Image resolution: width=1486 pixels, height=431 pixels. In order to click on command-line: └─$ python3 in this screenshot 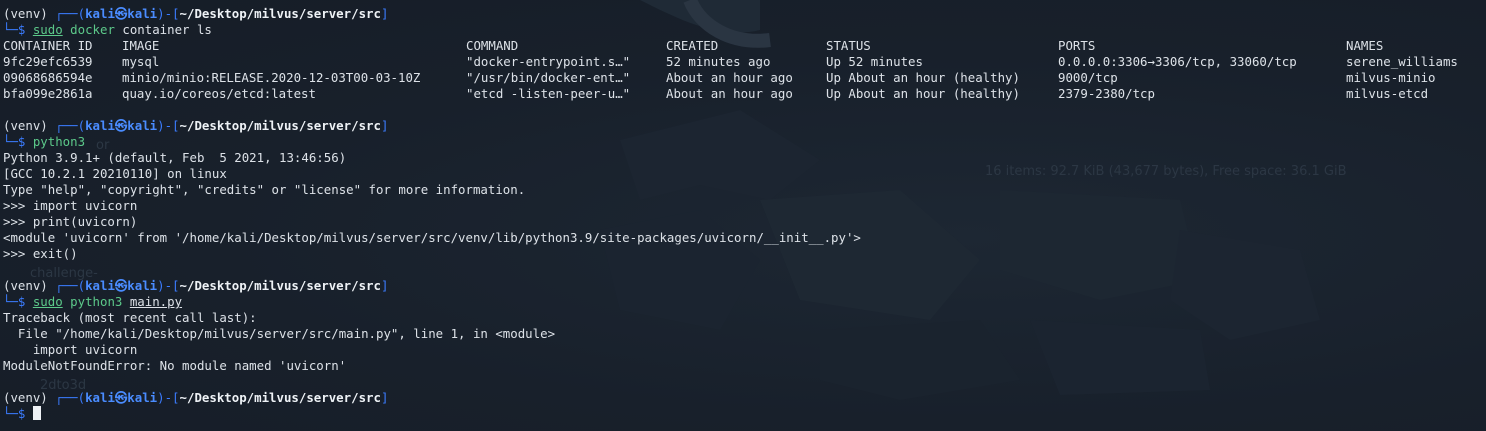, I will do `click(744, 142)`.